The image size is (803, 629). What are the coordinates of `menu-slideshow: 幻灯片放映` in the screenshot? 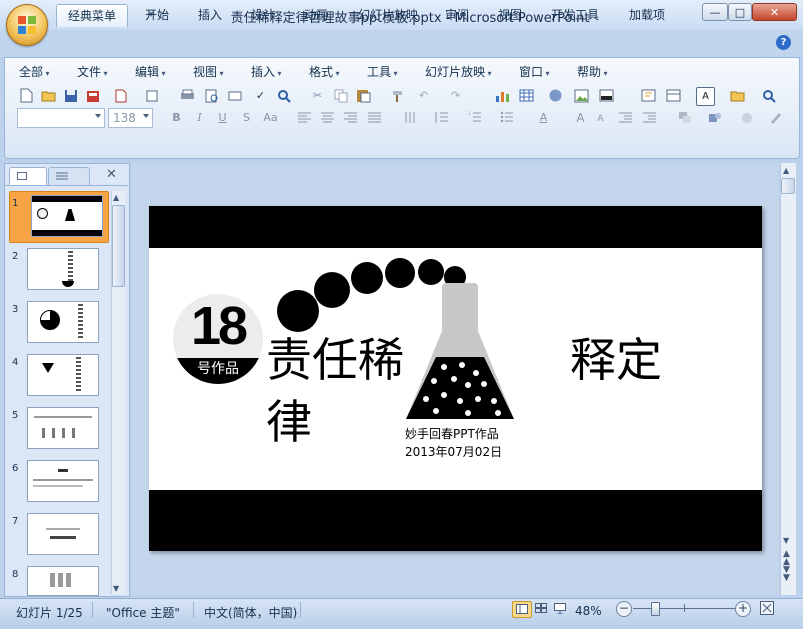 It's located at (458, 72).